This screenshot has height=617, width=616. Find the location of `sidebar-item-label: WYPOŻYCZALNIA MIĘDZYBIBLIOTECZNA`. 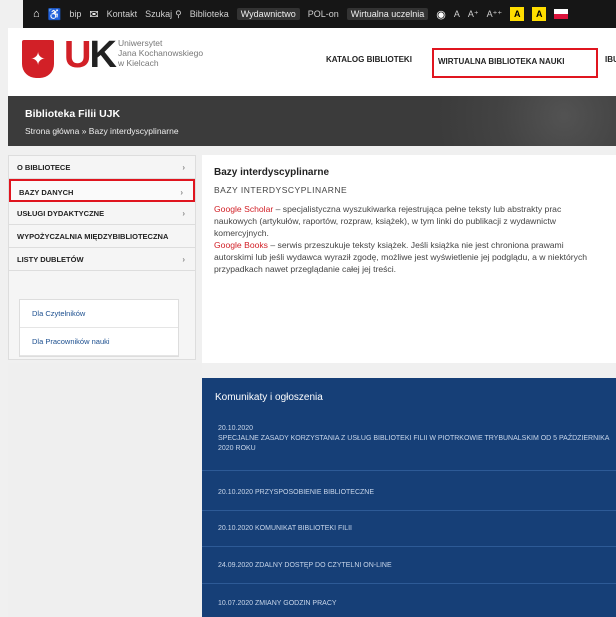

sidebar-item-label: WYPOŻYCZALNIA MIĘDZYBIBLIOTECZNA is located at coordinates (93, 236).